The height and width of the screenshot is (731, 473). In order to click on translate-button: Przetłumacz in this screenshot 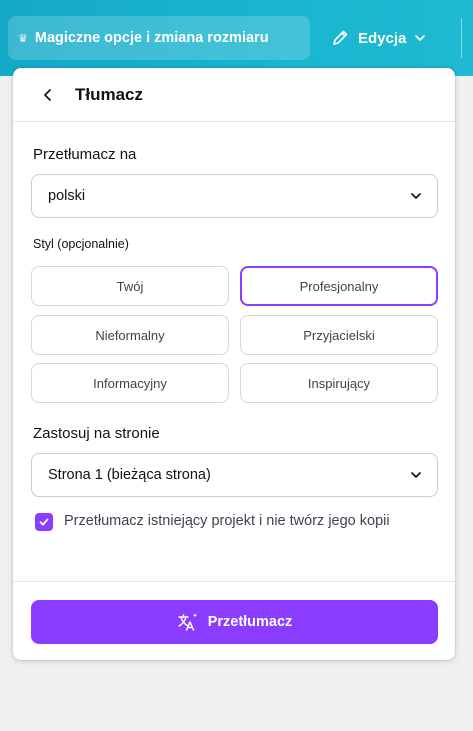, I will do `click(234, 622)`.